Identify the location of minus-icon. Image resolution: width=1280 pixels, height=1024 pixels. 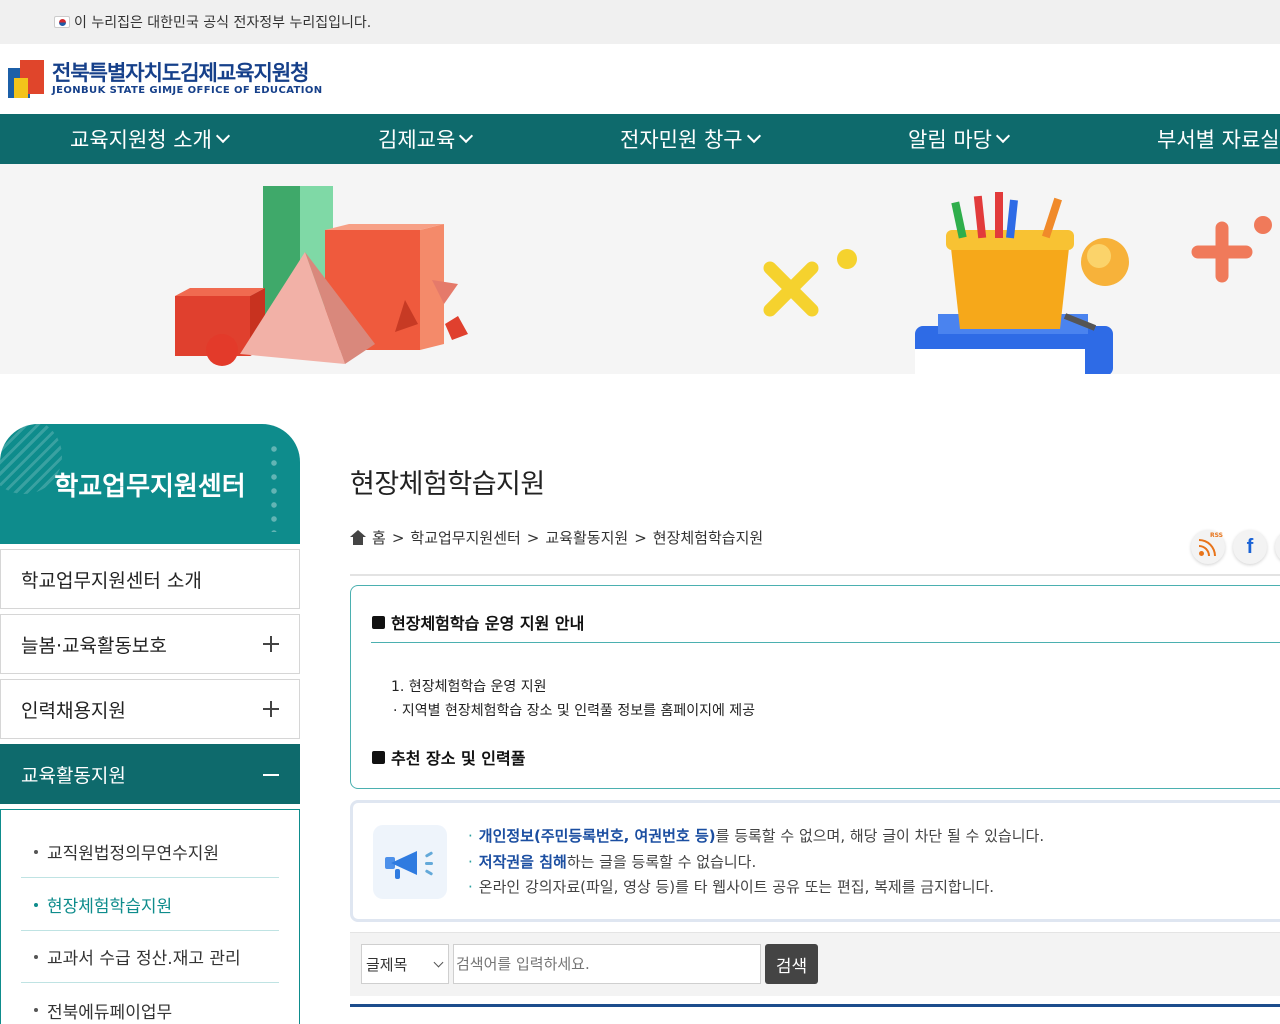
(271, 775).